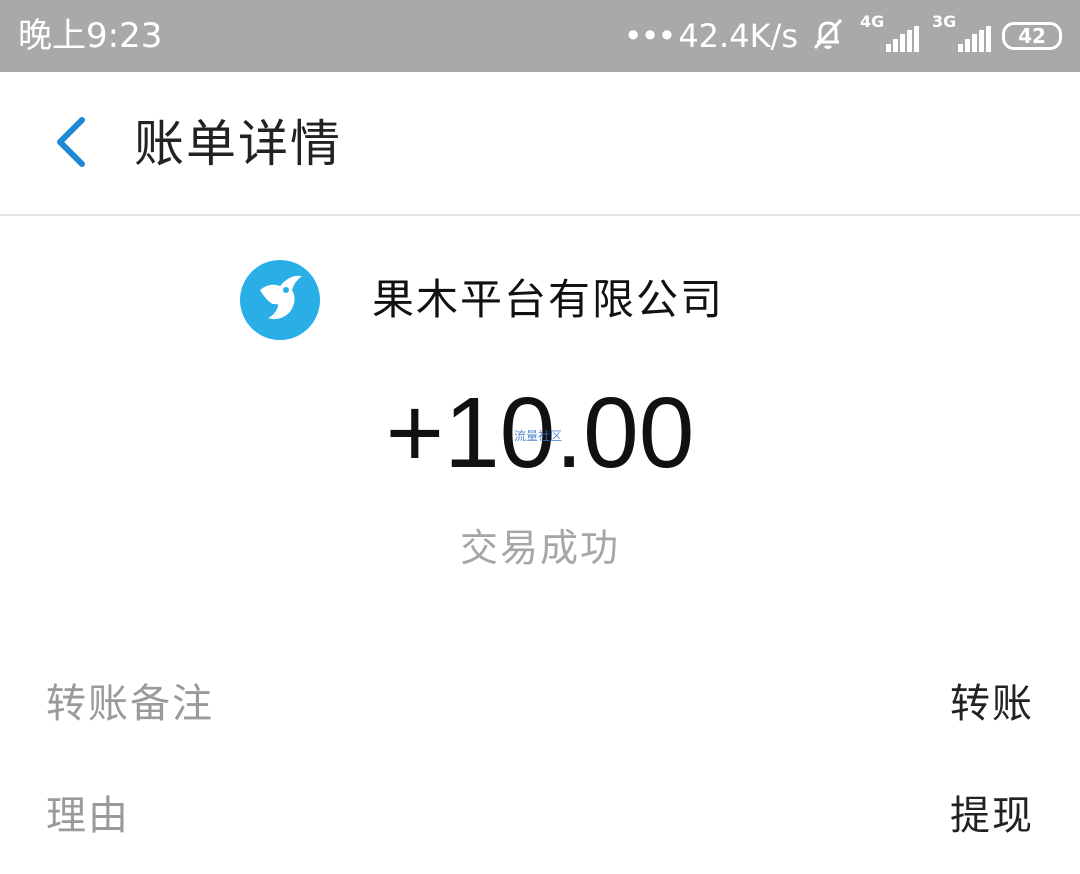 The height and width of the screenshot is (874, 1080). What do you see at coordinates (828, 36) in the screenshot?
I see `mute-bell-icon` at bounding box center [828, 36].